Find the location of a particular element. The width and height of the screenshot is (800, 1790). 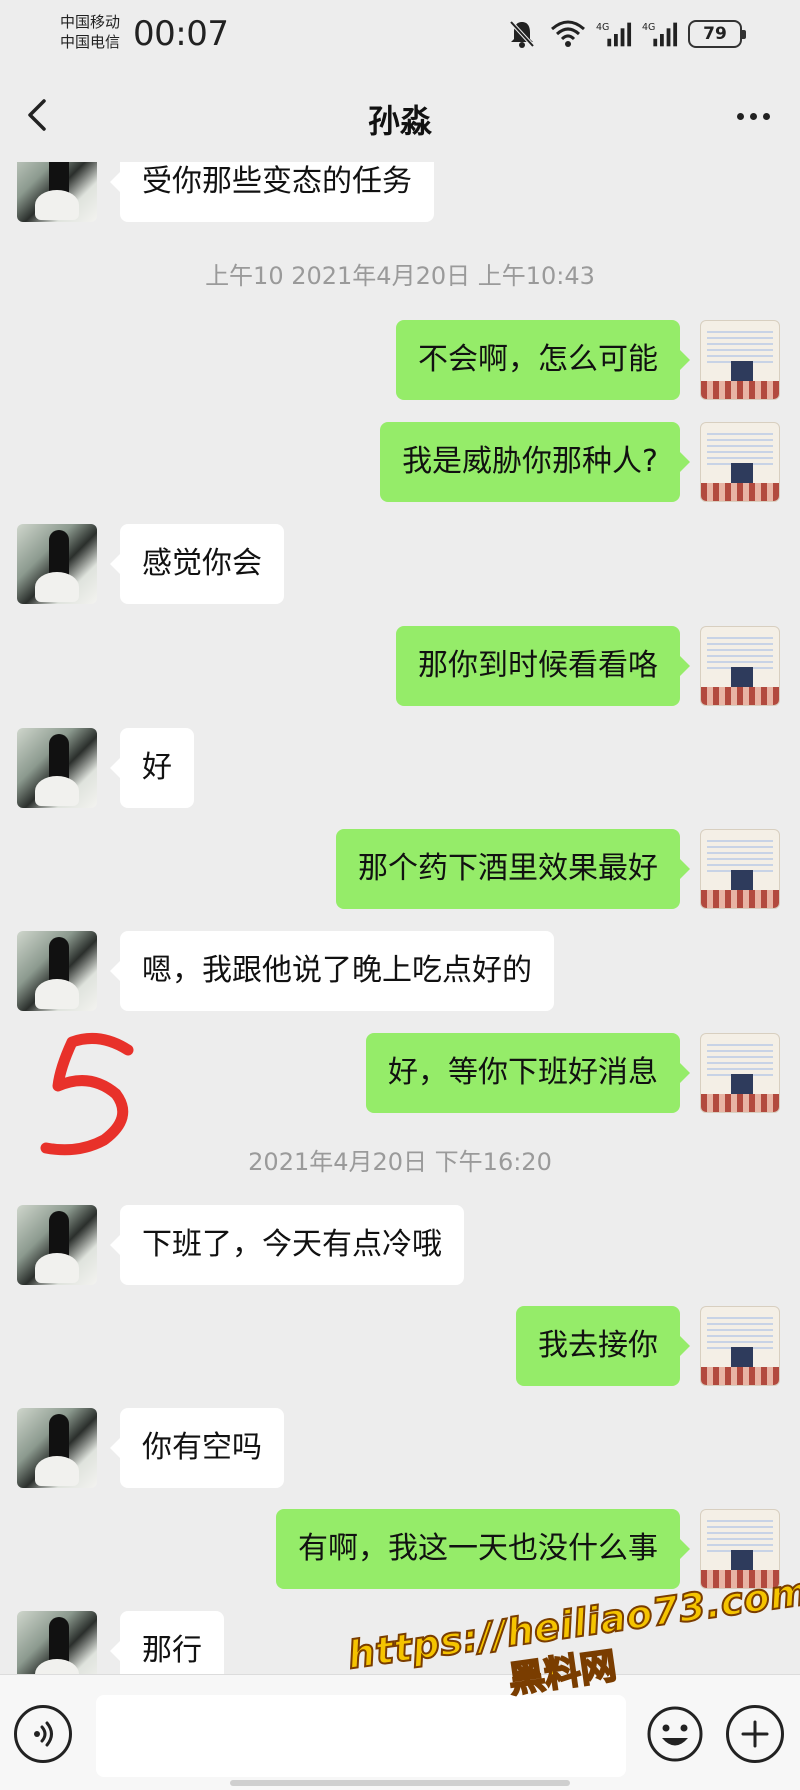

message-row: 好 is located at coordinates (400, 768).